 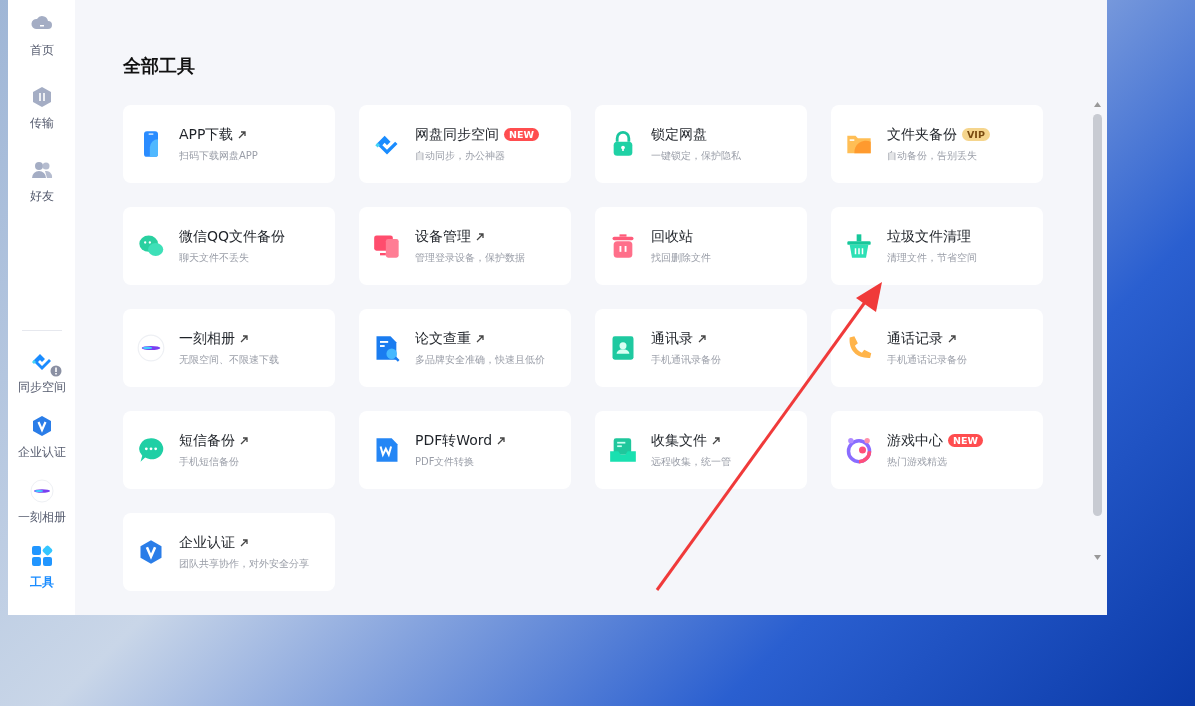 I want to click on tool-description: 多品牌安全准确，快速且低价, so click(x=480, y=359).